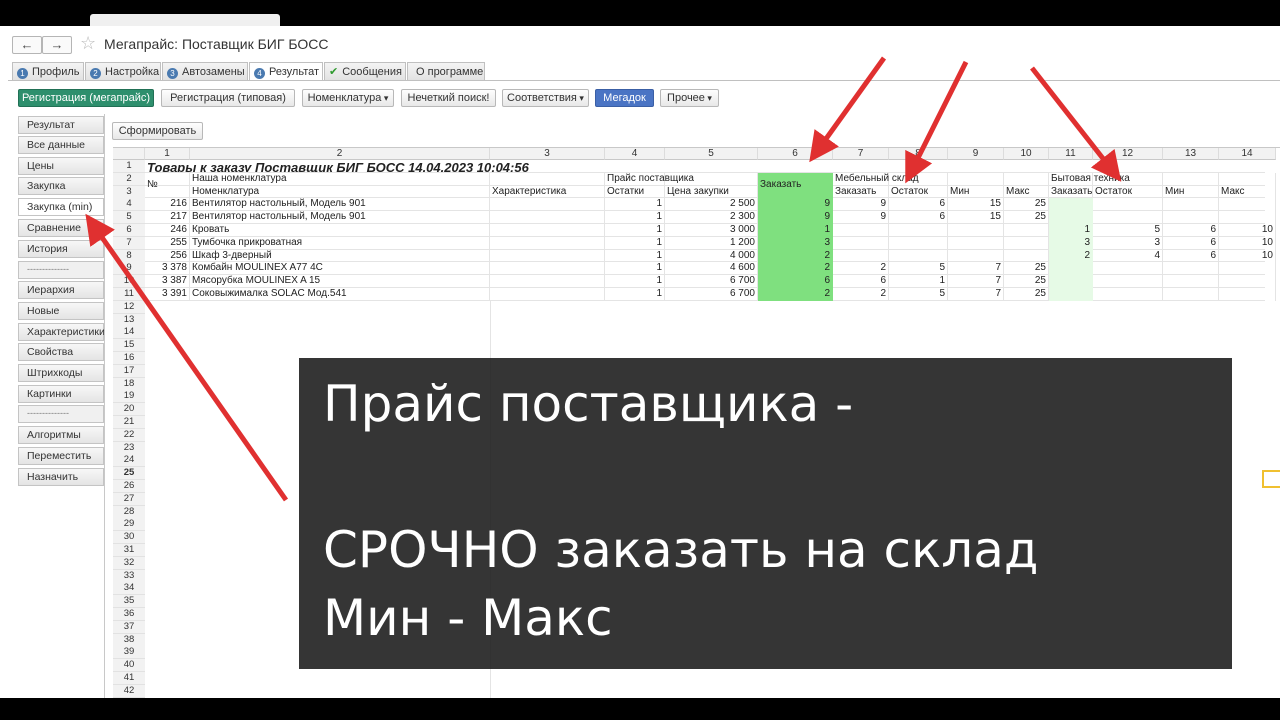  Describe the element at coordinates (848, 109) in the screenshot. I see `arrow-to-order-column` at that location.